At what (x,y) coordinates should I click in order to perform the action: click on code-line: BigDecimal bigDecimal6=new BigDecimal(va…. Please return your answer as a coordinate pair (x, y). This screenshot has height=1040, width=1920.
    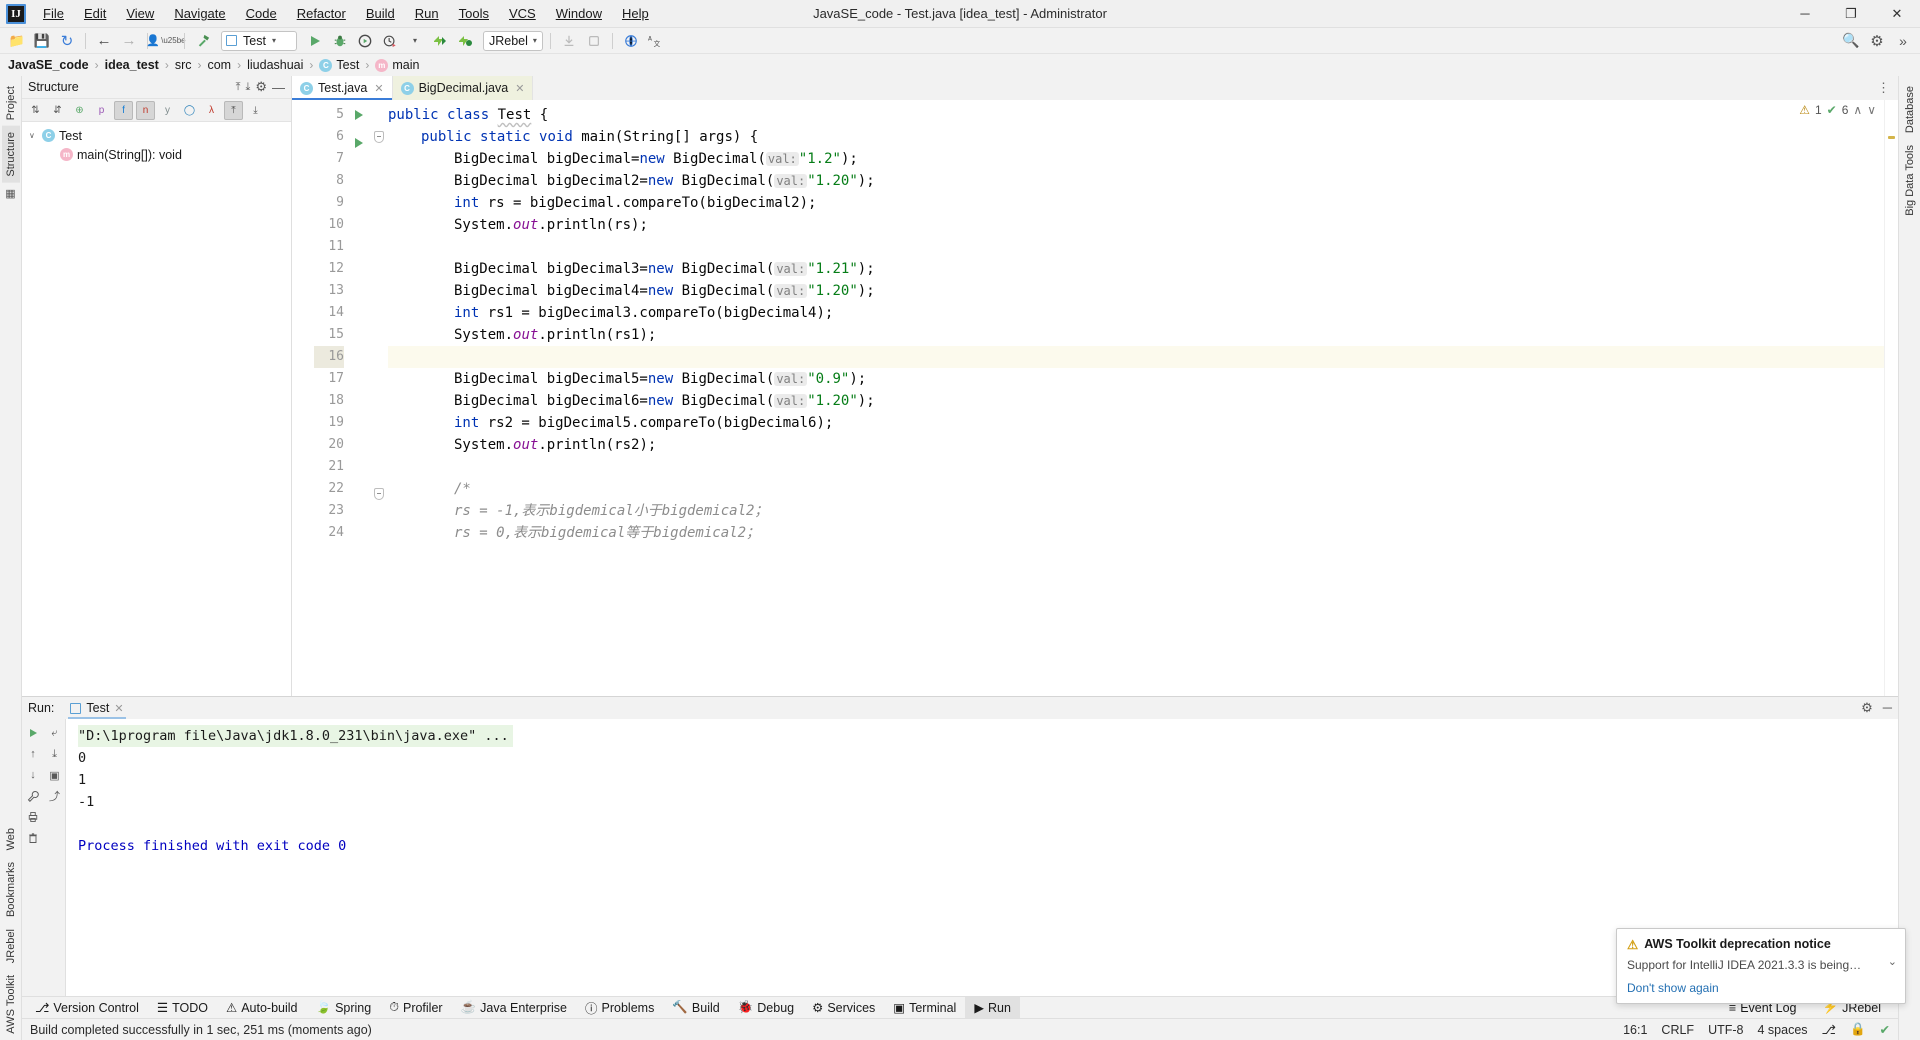
    Looking at the image, I should click on (1136, 401).